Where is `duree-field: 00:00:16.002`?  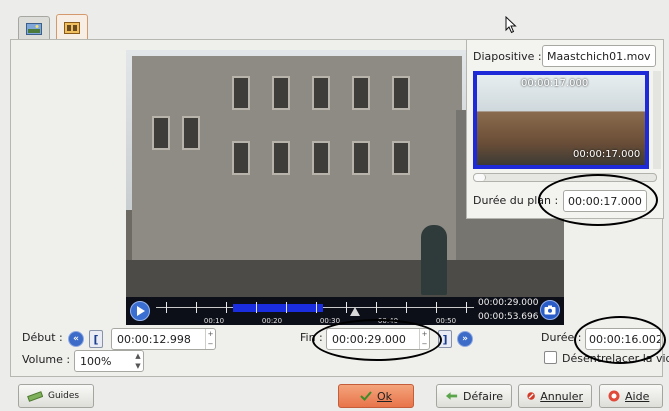 duree-field: 00:00:16.002 is located at coordinates (623, 339).